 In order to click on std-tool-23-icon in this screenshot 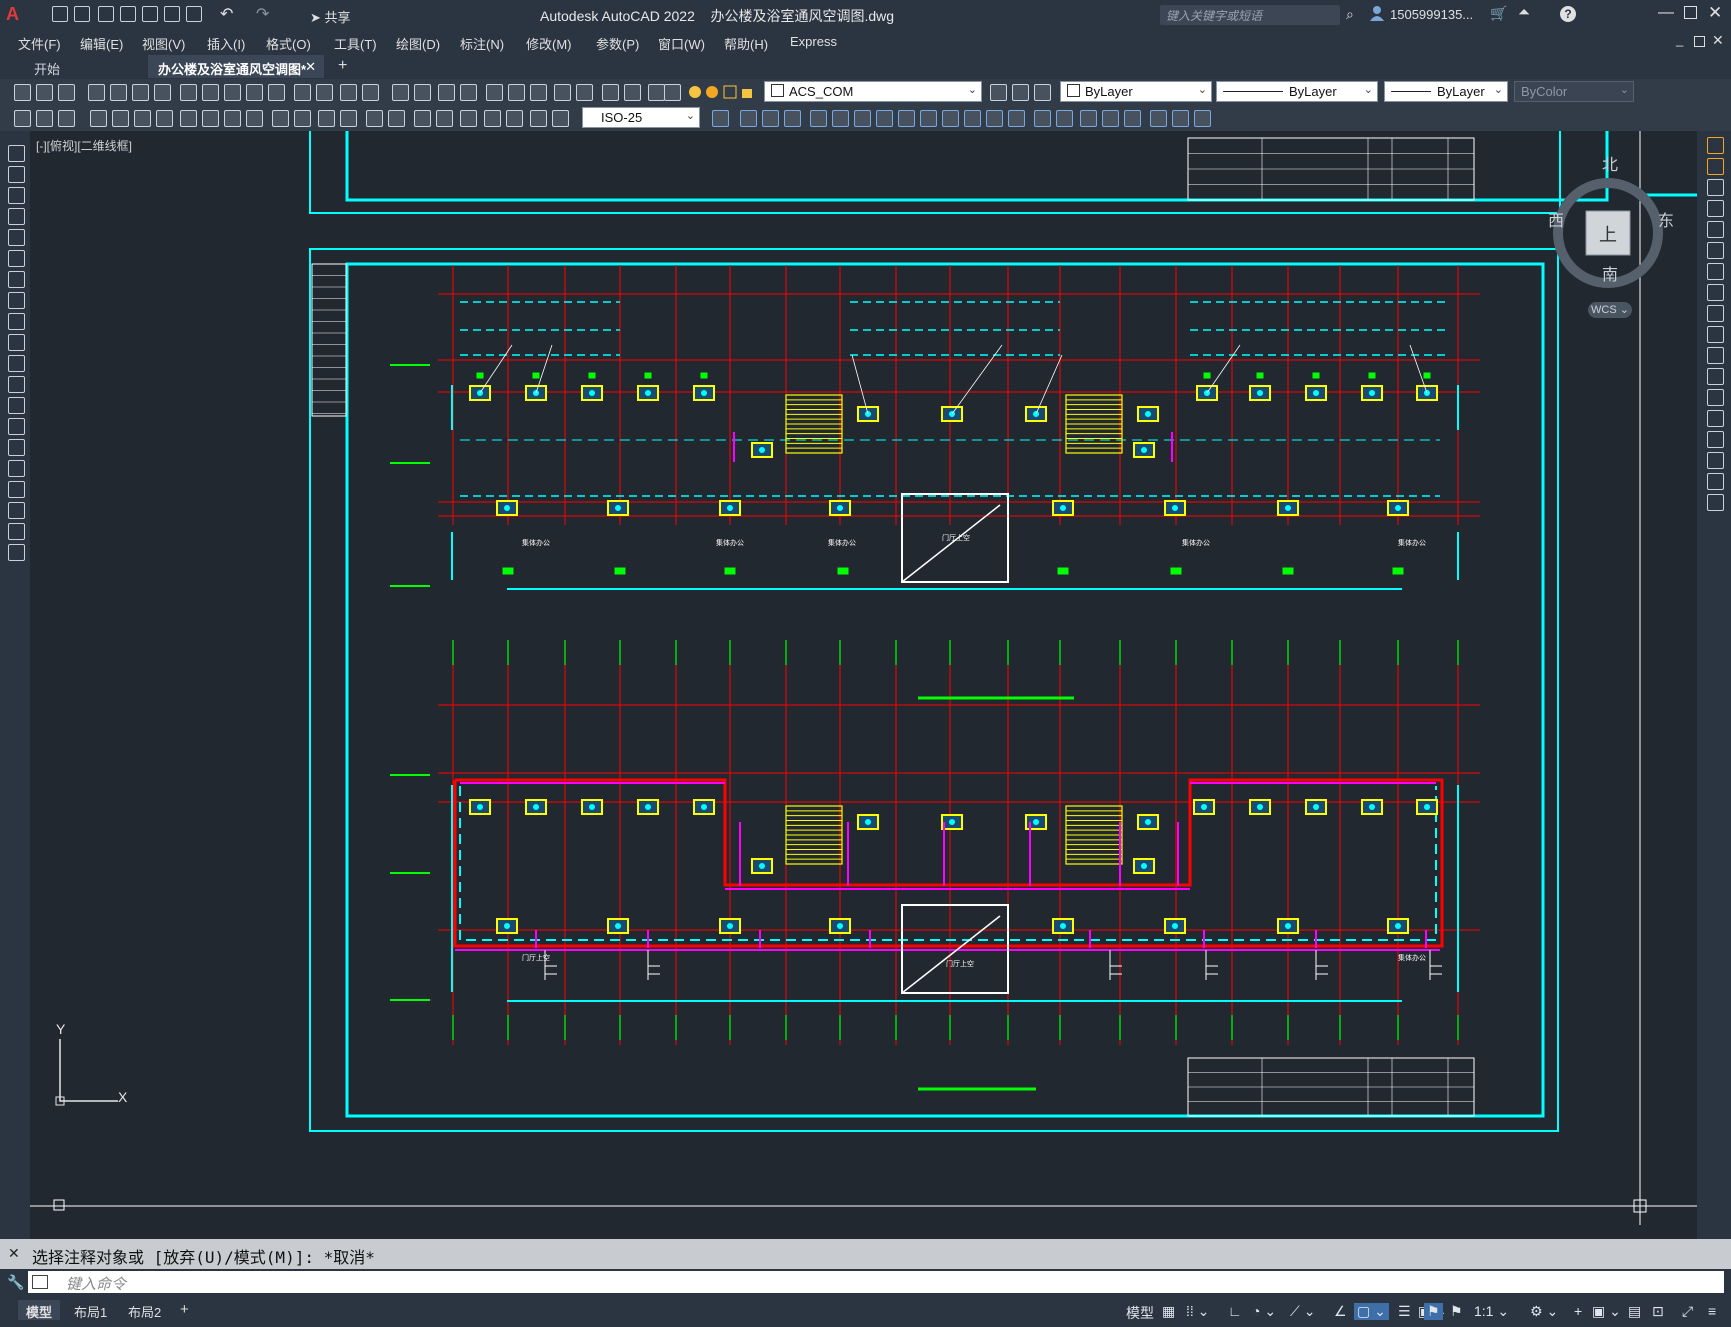, I will do `click(538, 92)`.